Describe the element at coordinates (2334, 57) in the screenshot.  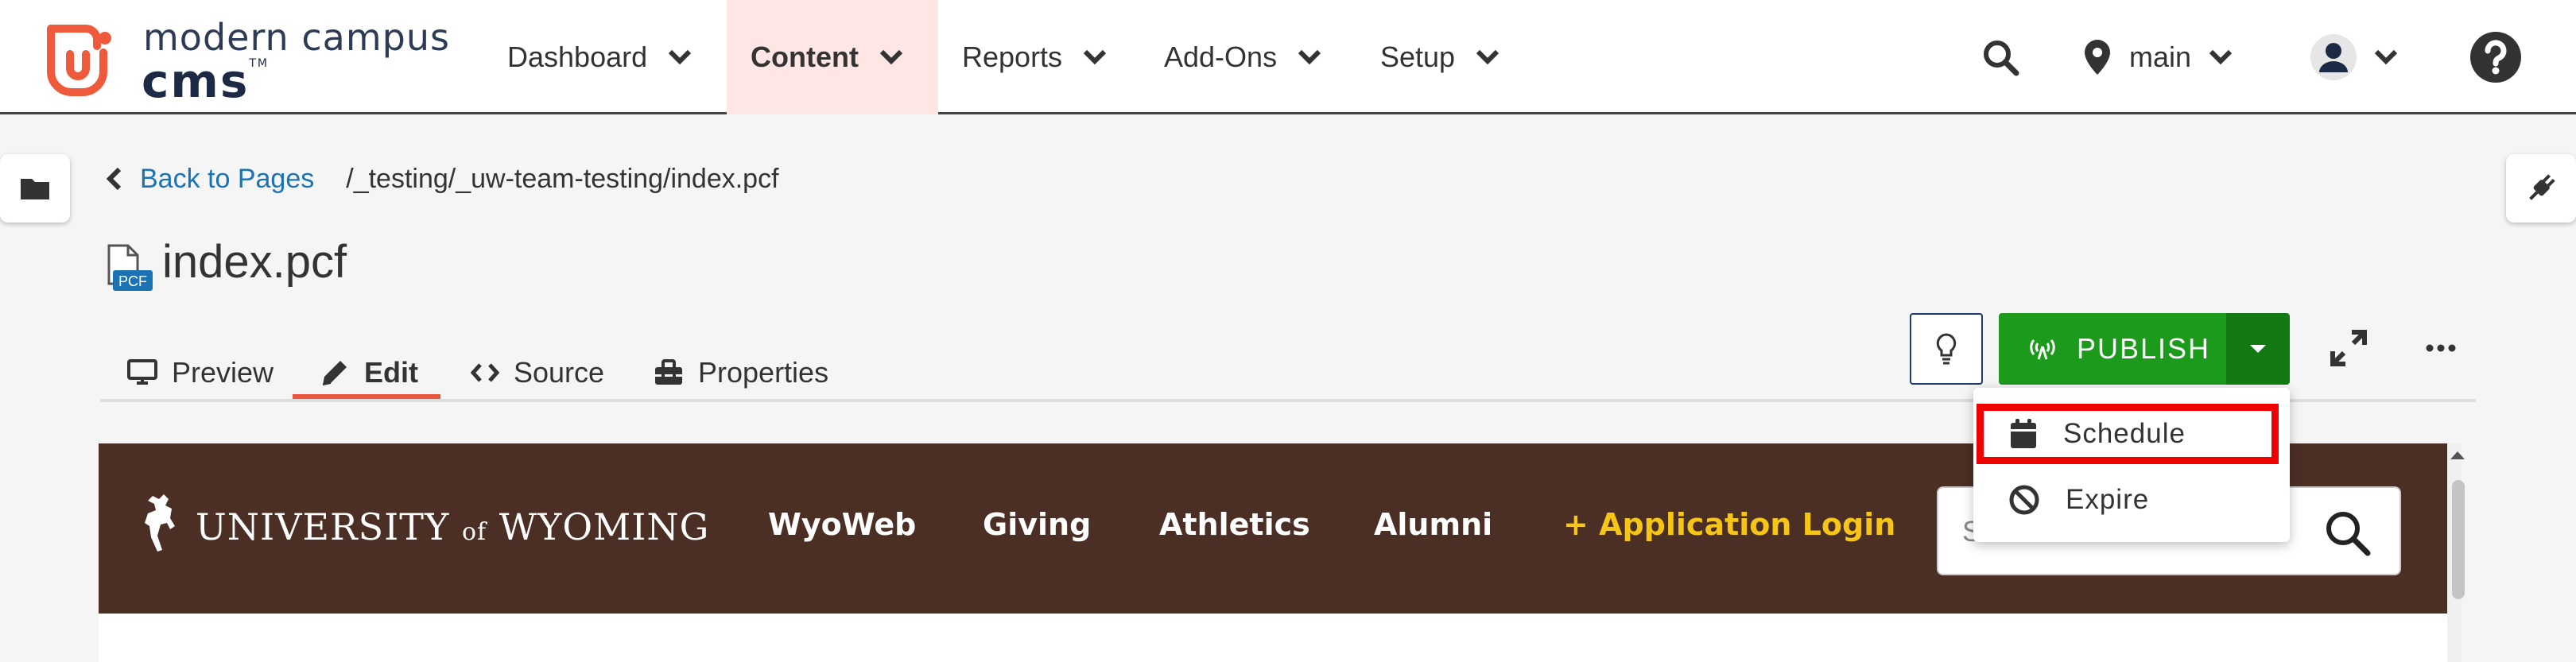
I see `user-avatar-icon` at that location.